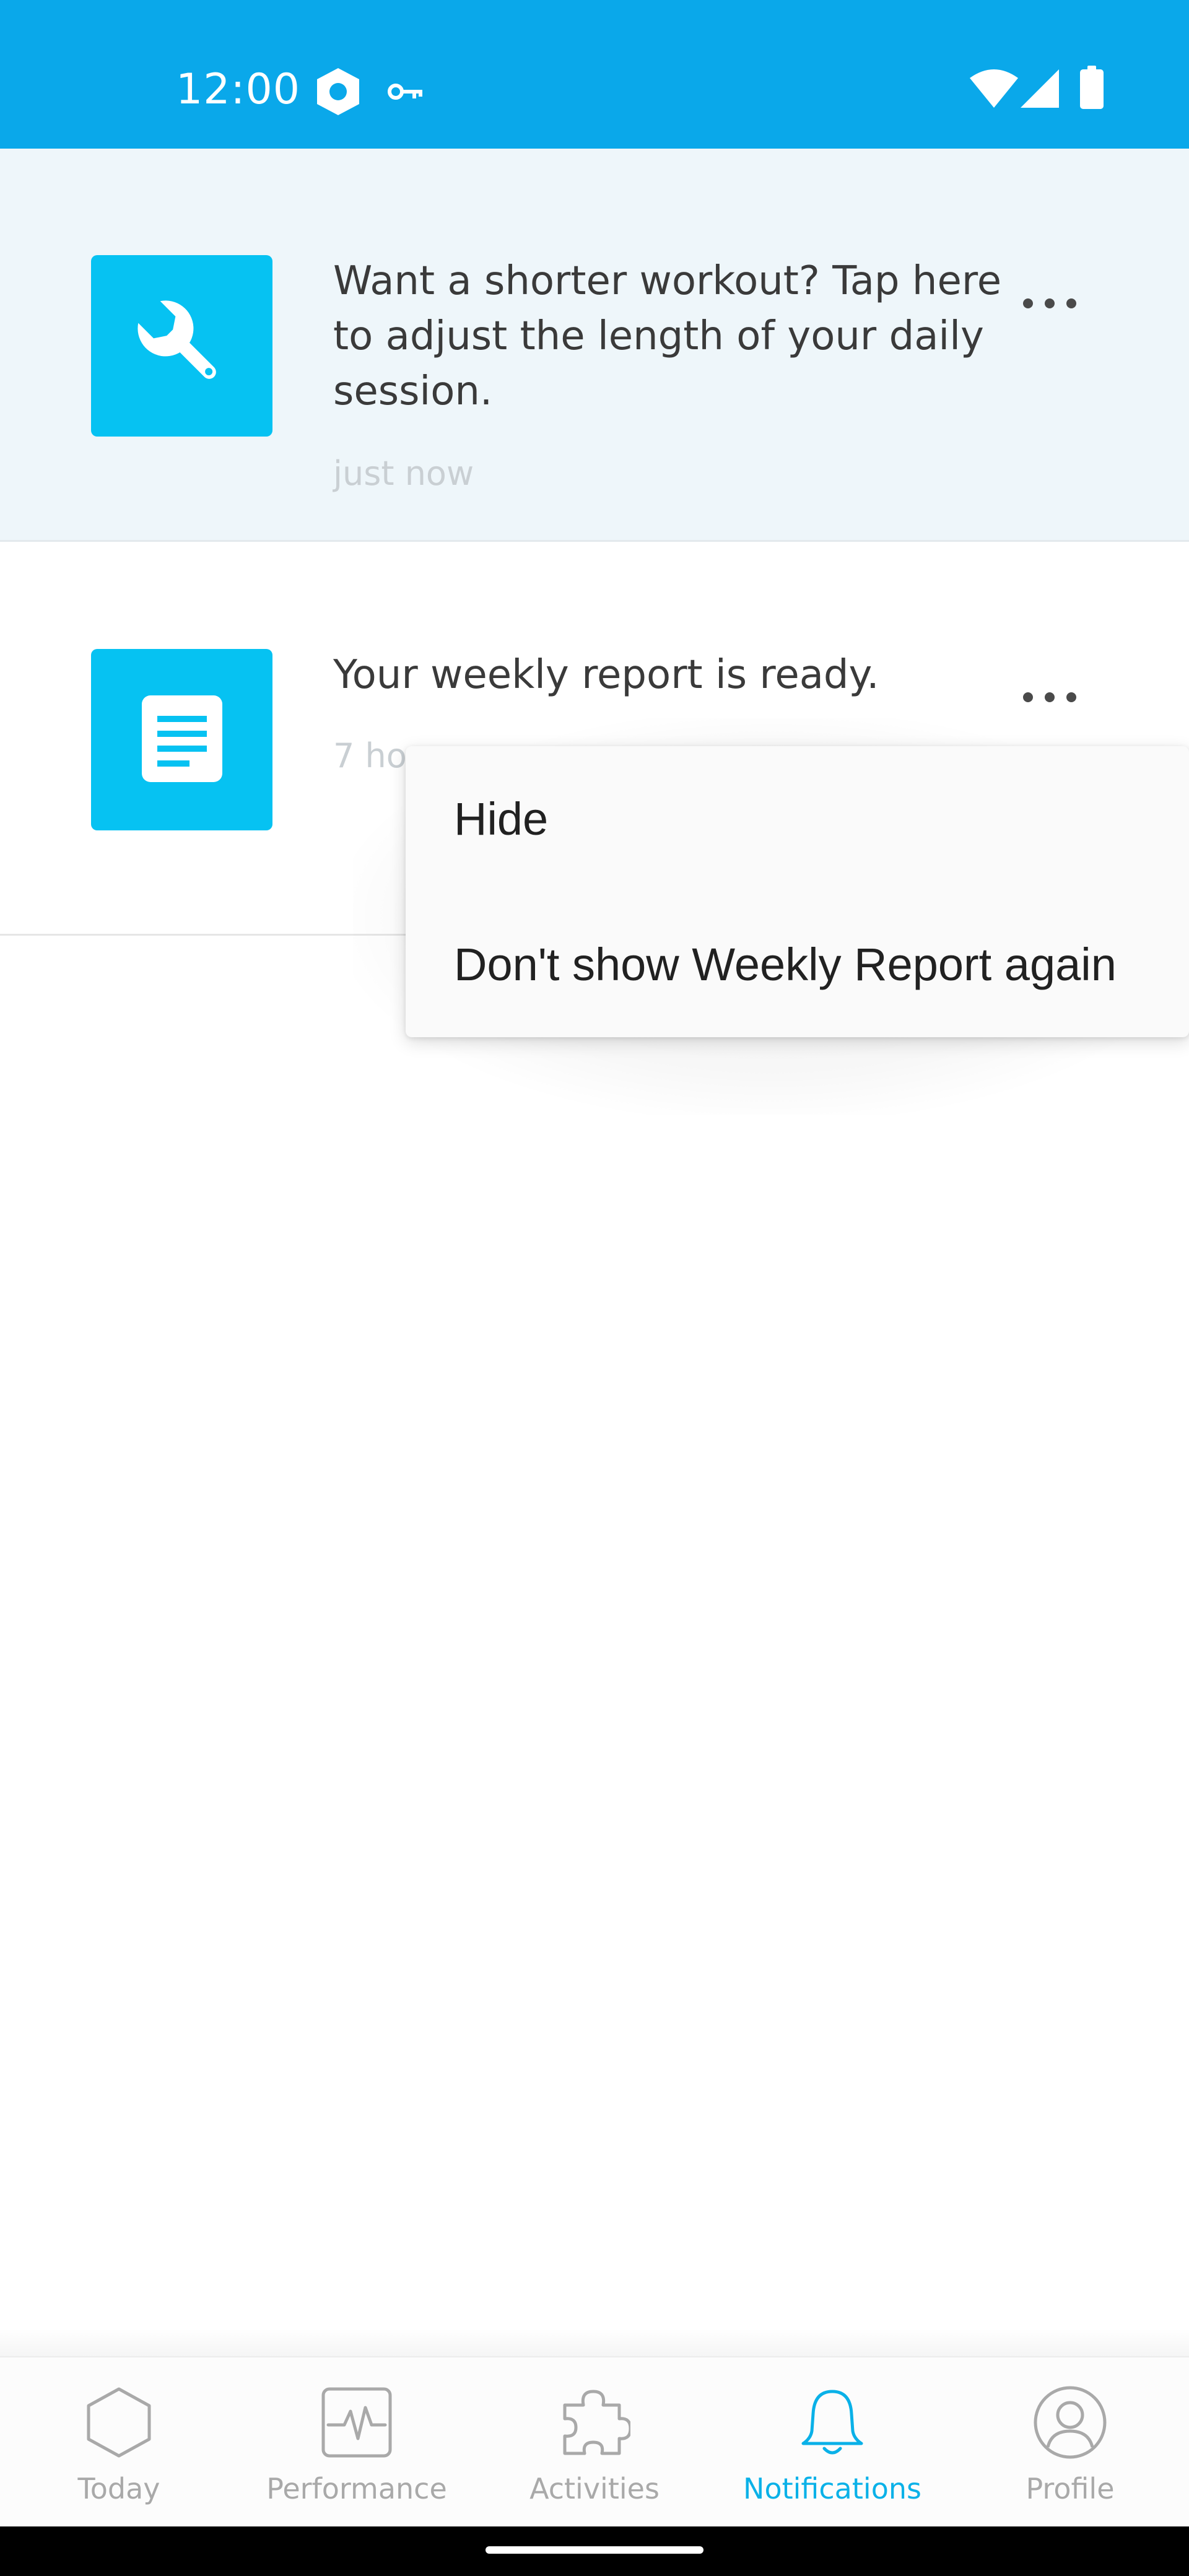 This screenshot has width=1189, height=2576. Describe the element at coordinates (356, 2488) in the screenshot. I see `nav-label: Performance` at that location.